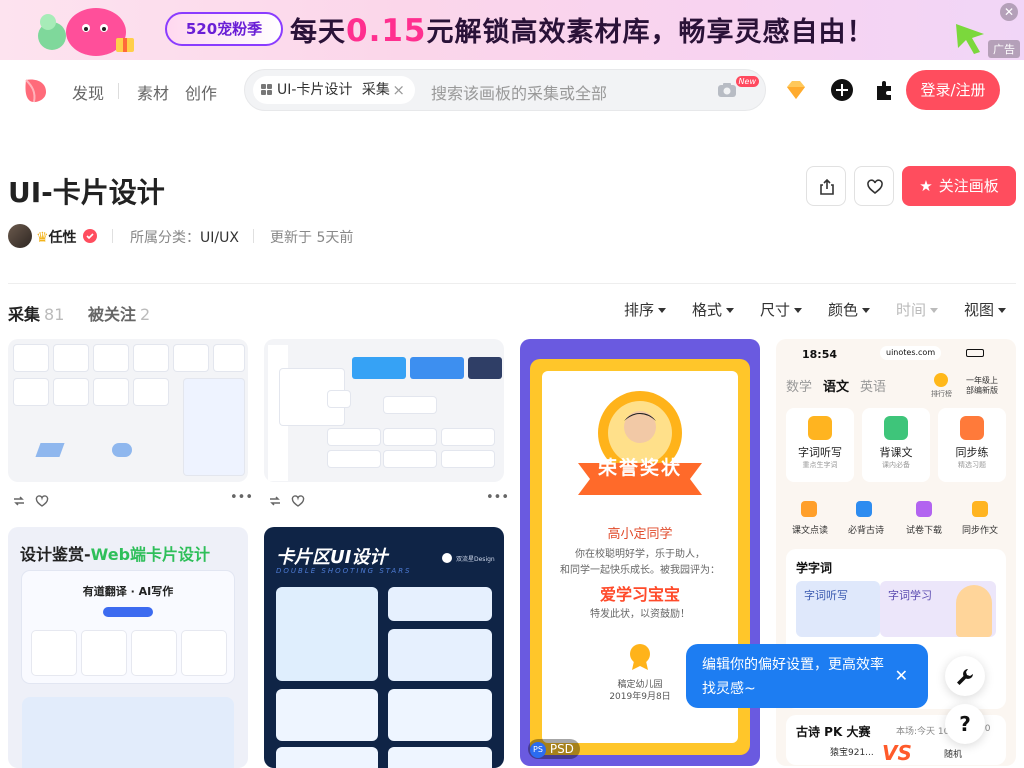 The width and height of the screenshot is (1024, 768). Describe the element at coordinates (447, 558) in the screenshot. I see `brand-dot` at that location.